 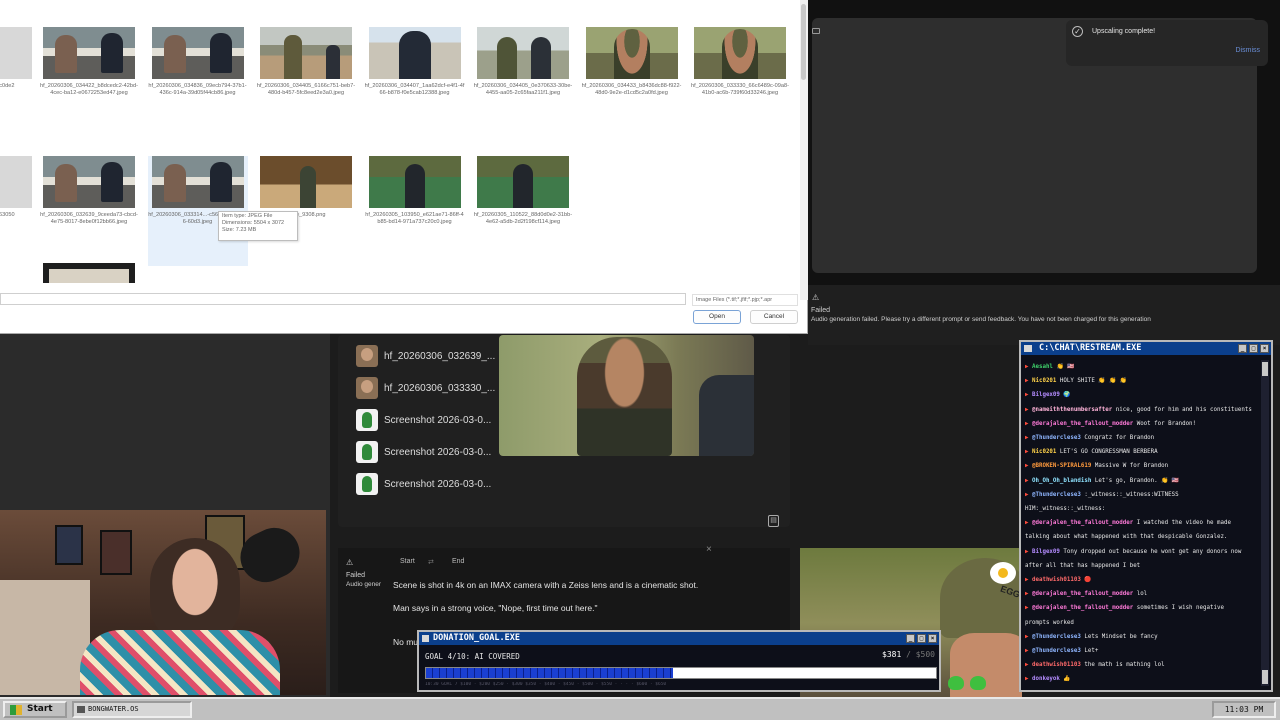 I want to click on chat-titlebar: C:\CHAT\RESTREAM.EXE _ □ ×, so click(x=1146, y=348).